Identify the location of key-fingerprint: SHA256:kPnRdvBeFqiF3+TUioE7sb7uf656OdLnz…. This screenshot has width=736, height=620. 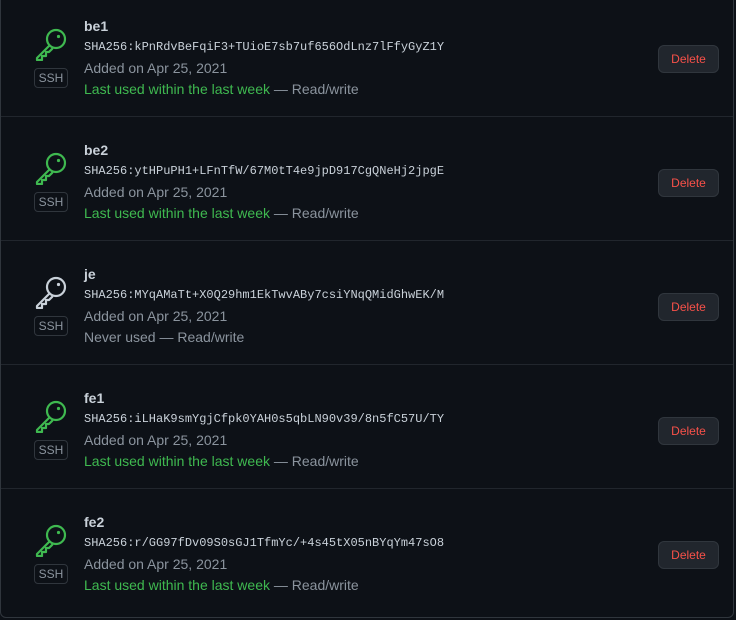
(264, 47).